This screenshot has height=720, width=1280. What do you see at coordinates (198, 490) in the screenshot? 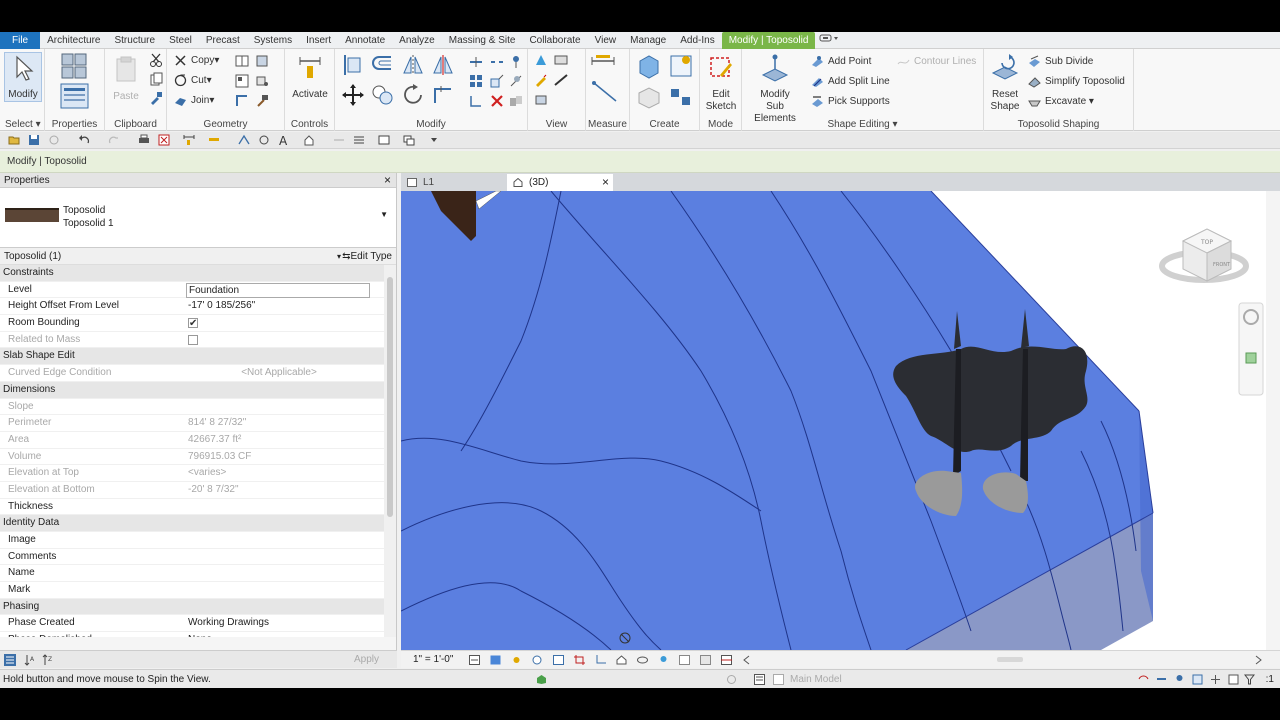
I see `property-row: Elevation at Bottom -20' 8 7/32"` at bounding box center [198, 490].